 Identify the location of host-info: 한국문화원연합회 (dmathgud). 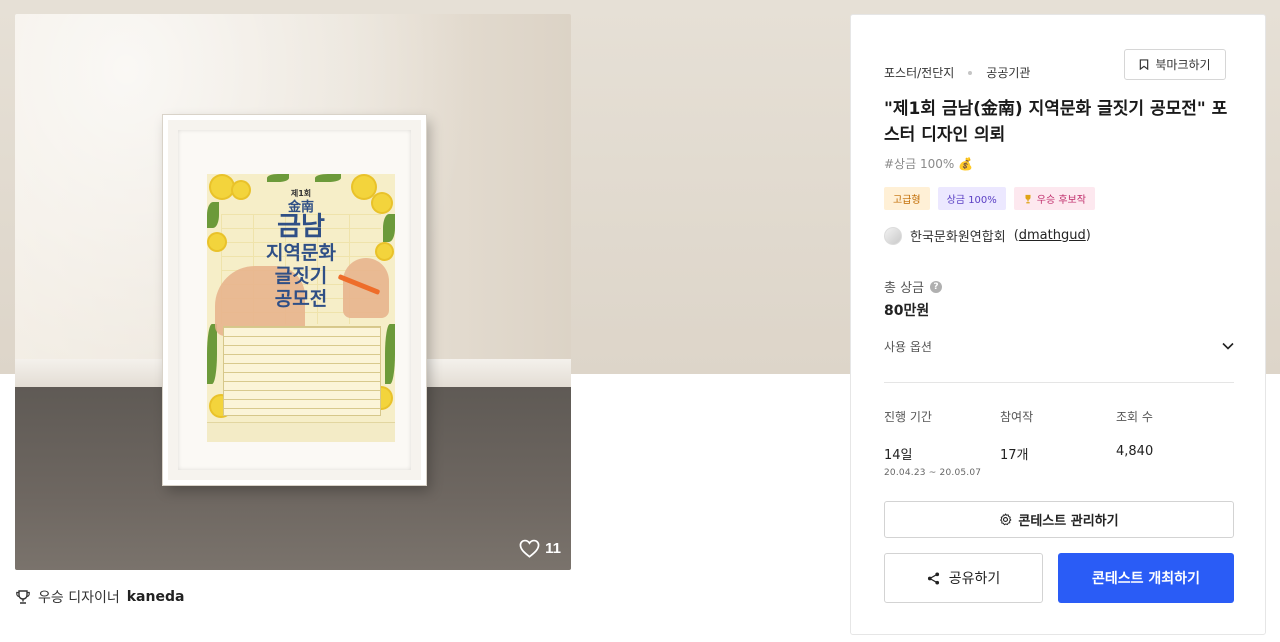
(987, 235).